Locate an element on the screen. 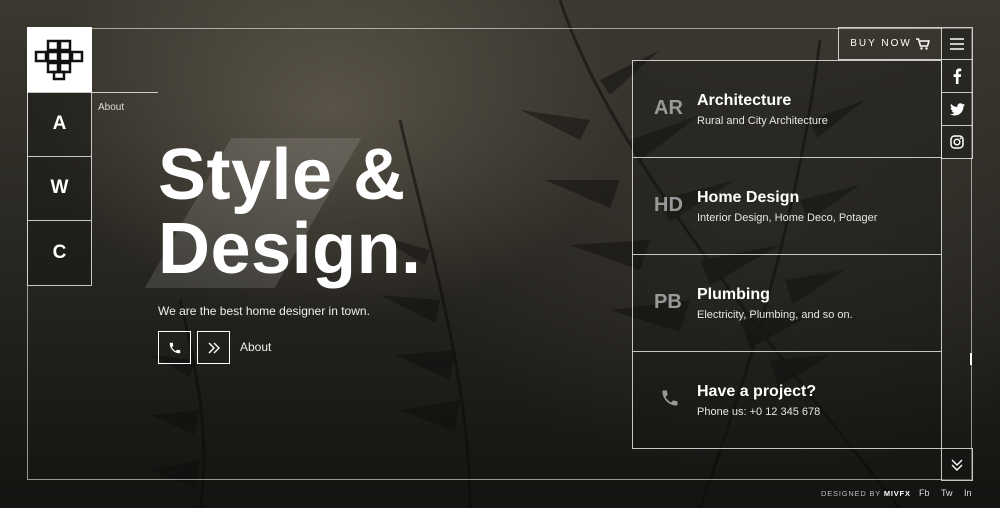 This screenshot has height=508, width=1000. next-button is located at coordinates (213, 347).